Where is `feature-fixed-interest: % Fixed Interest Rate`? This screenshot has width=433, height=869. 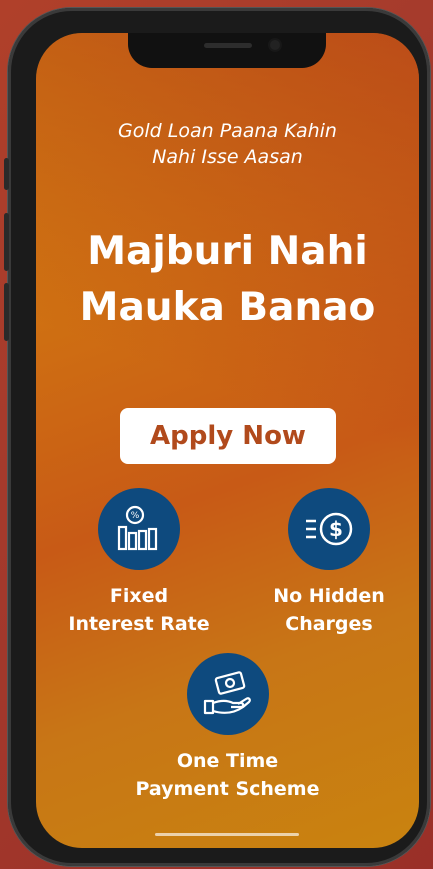
feature-fixed-interest: % Fixed Interest Rate is located at coordinates (139, 563).